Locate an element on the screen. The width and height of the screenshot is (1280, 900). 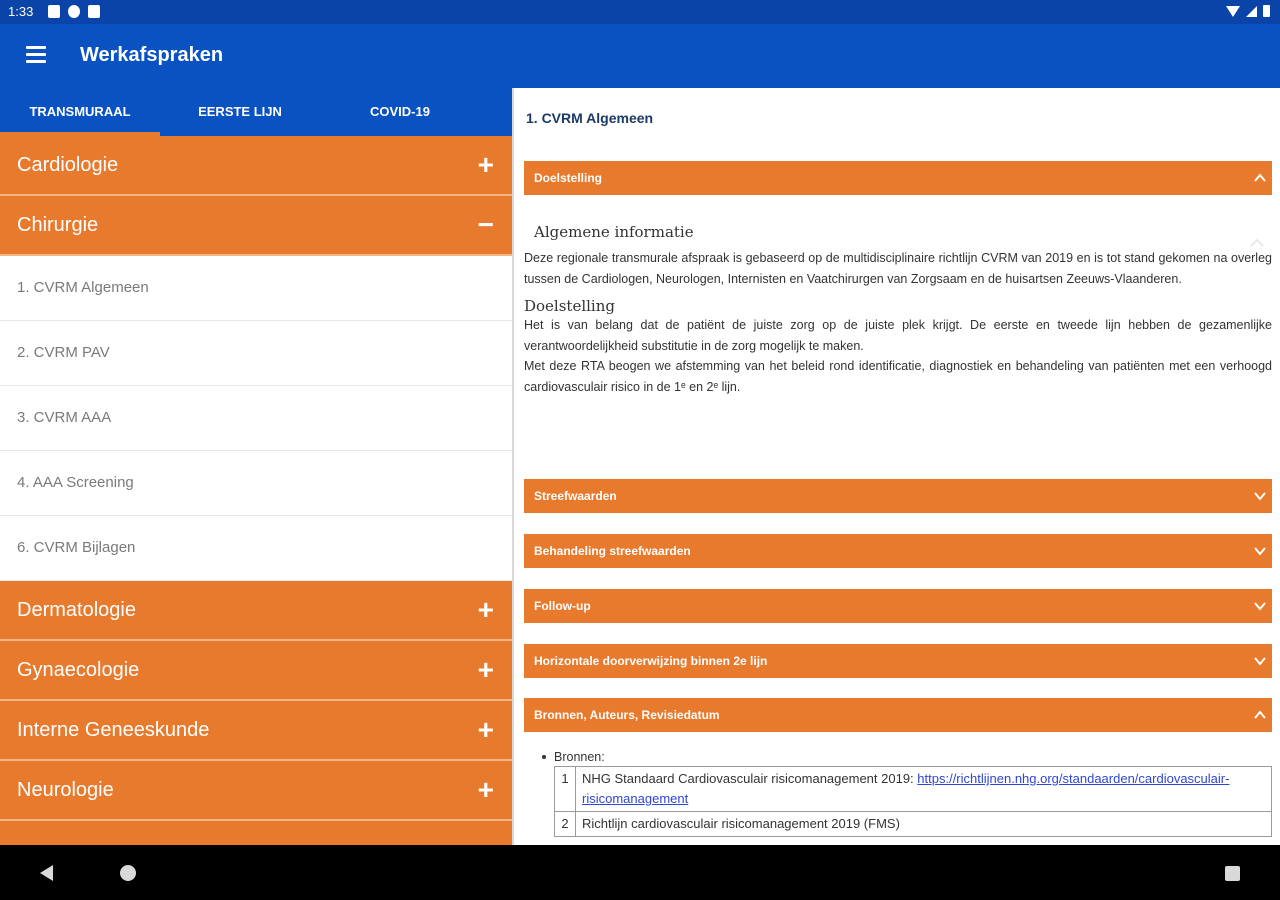
section-follow-up: Follow-up is located at coordinates (898, 606).